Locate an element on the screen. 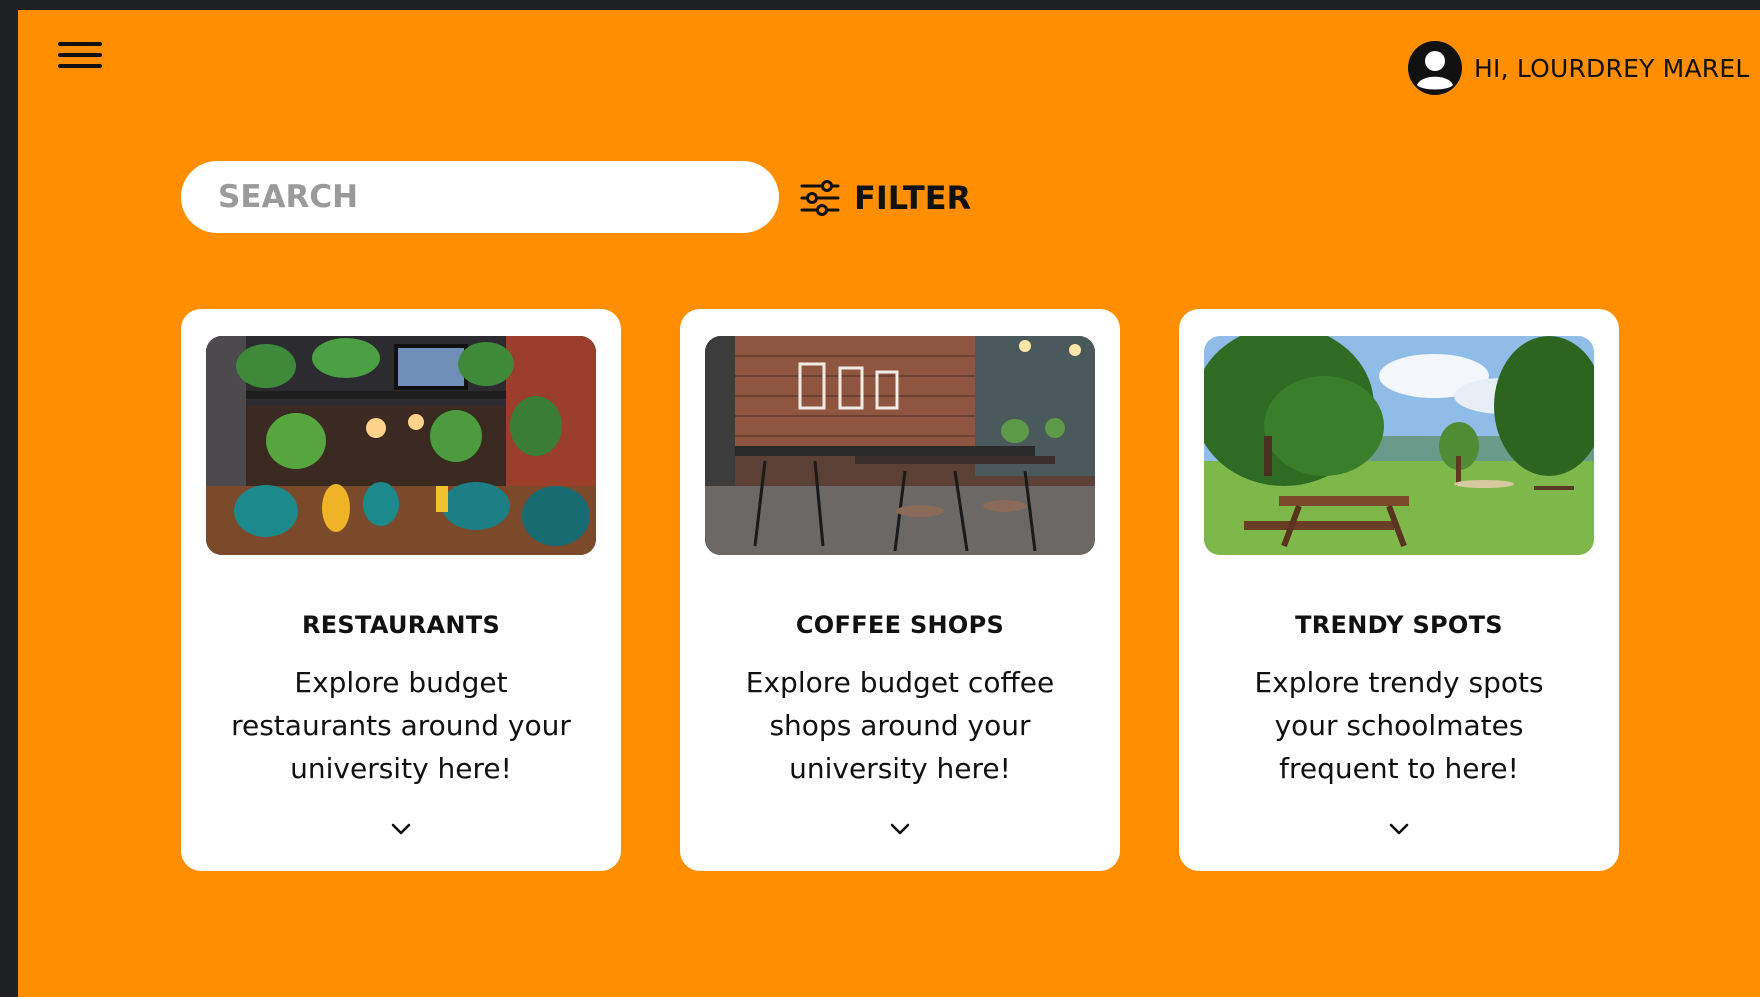  card-title: TRENDY SPOTS is located at coordinates (1399, 625).